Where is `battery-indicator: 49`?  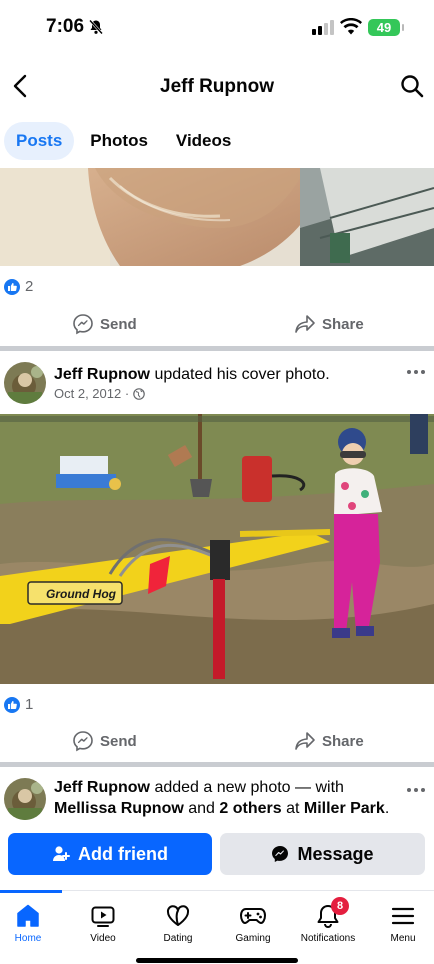
battery-indicator: 49 is located at coordinates (386, 27).